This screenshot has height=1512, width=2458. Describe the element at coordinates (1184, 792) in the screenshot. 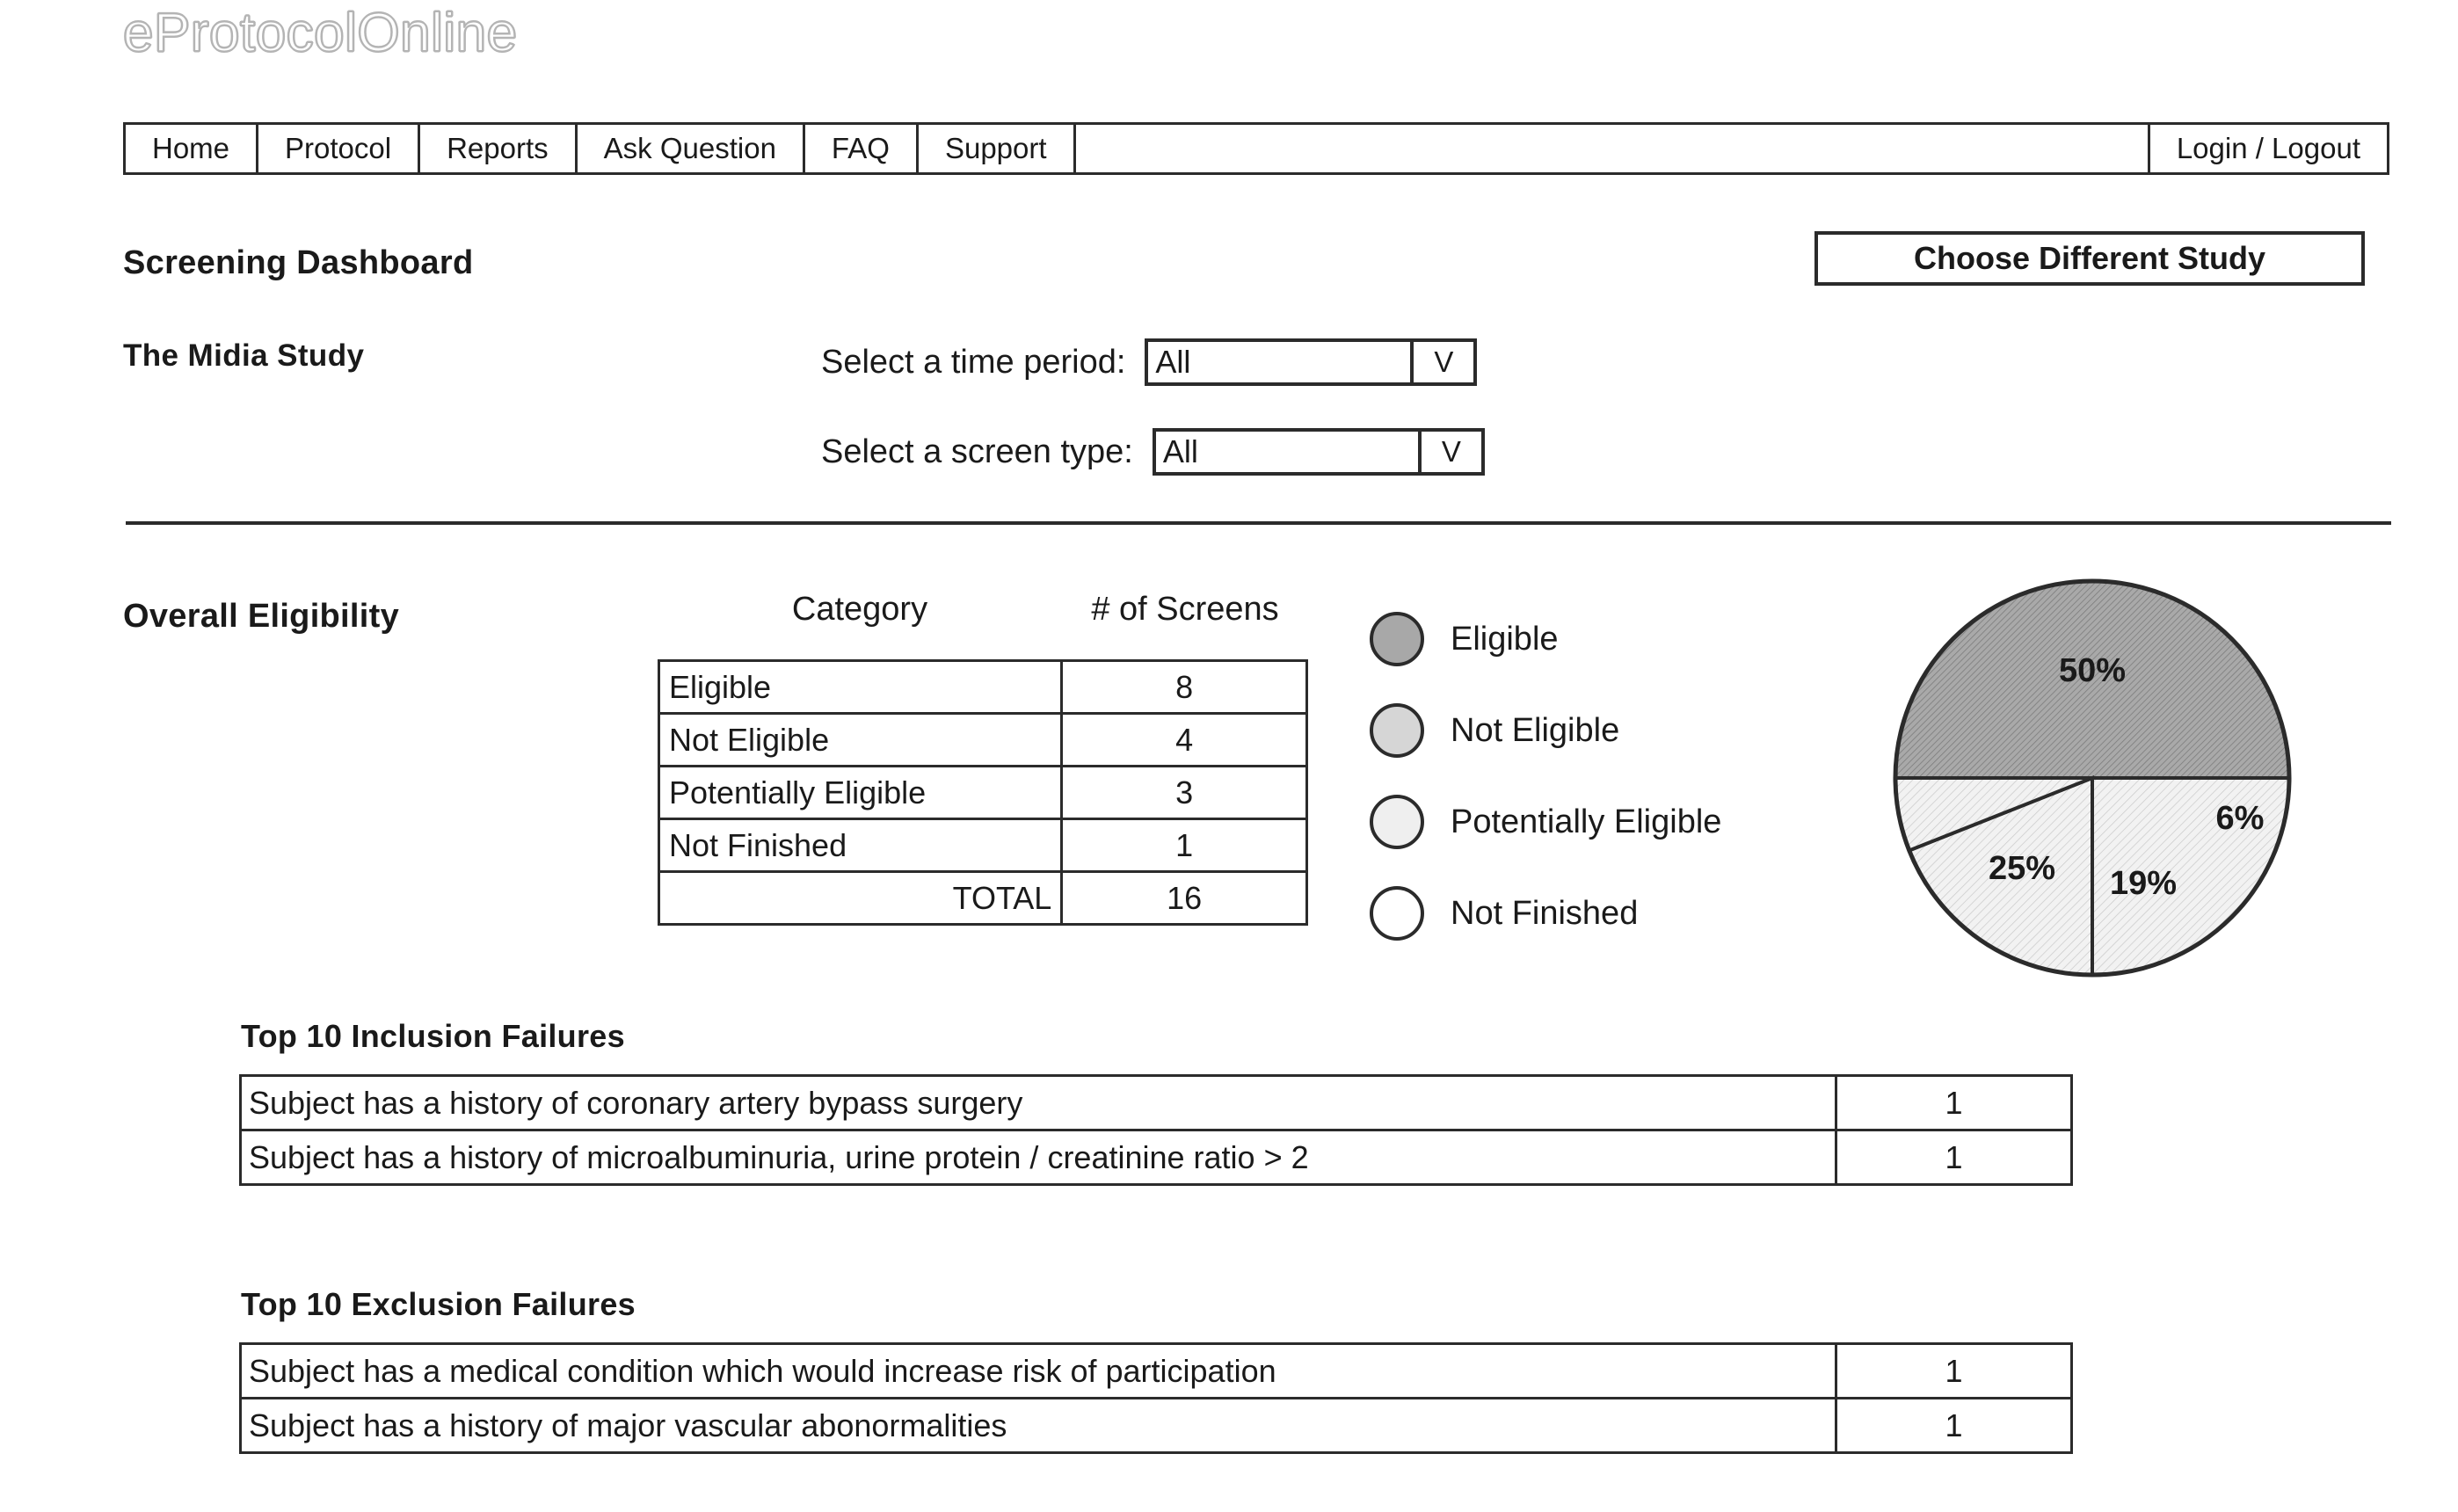

I see `cell-screens: 3` at that location.